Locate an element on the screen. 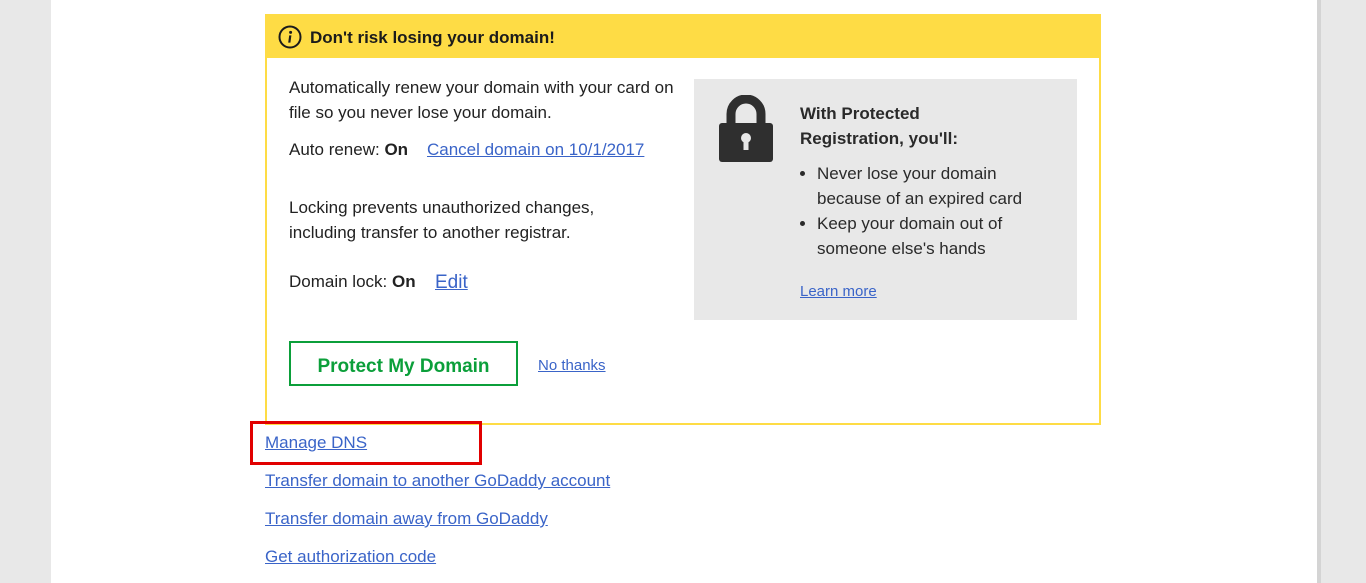  authorization-code-link: Get authorization code is located at coordinates (350, 557).